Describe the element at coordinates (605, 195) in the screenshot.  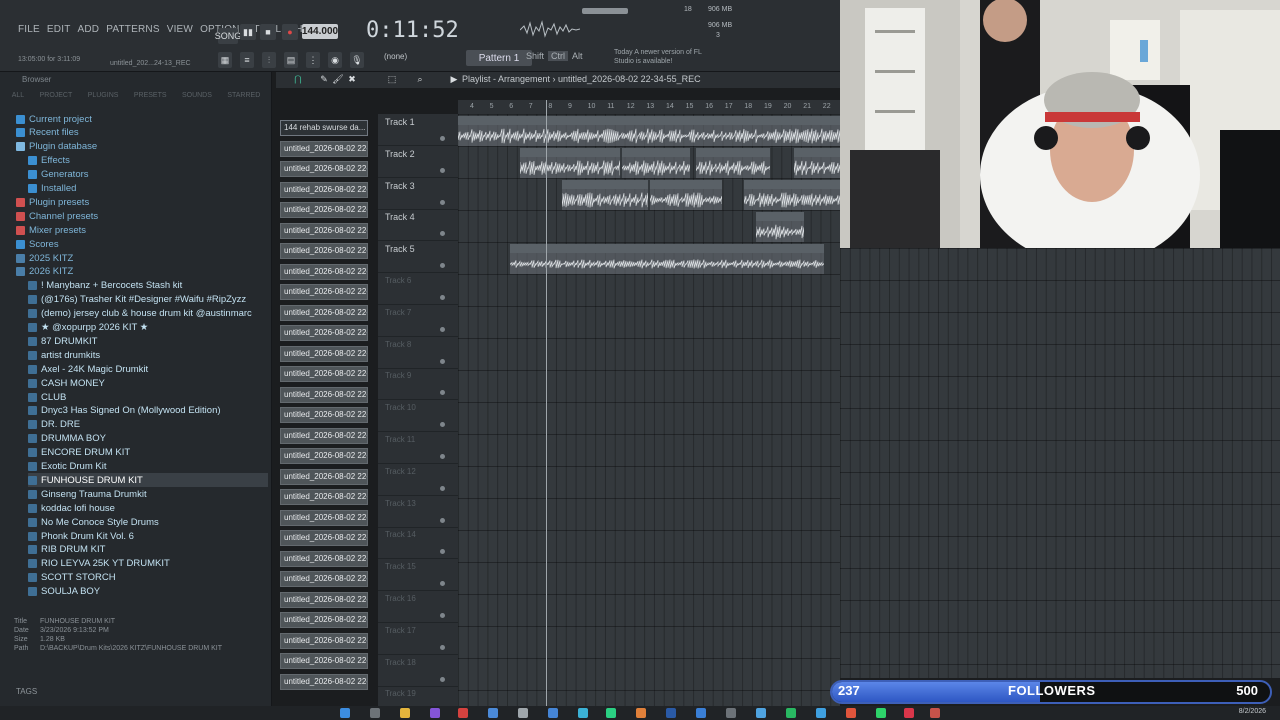
I see `audio-clip: untitled_20...23-47_REC` at that location.